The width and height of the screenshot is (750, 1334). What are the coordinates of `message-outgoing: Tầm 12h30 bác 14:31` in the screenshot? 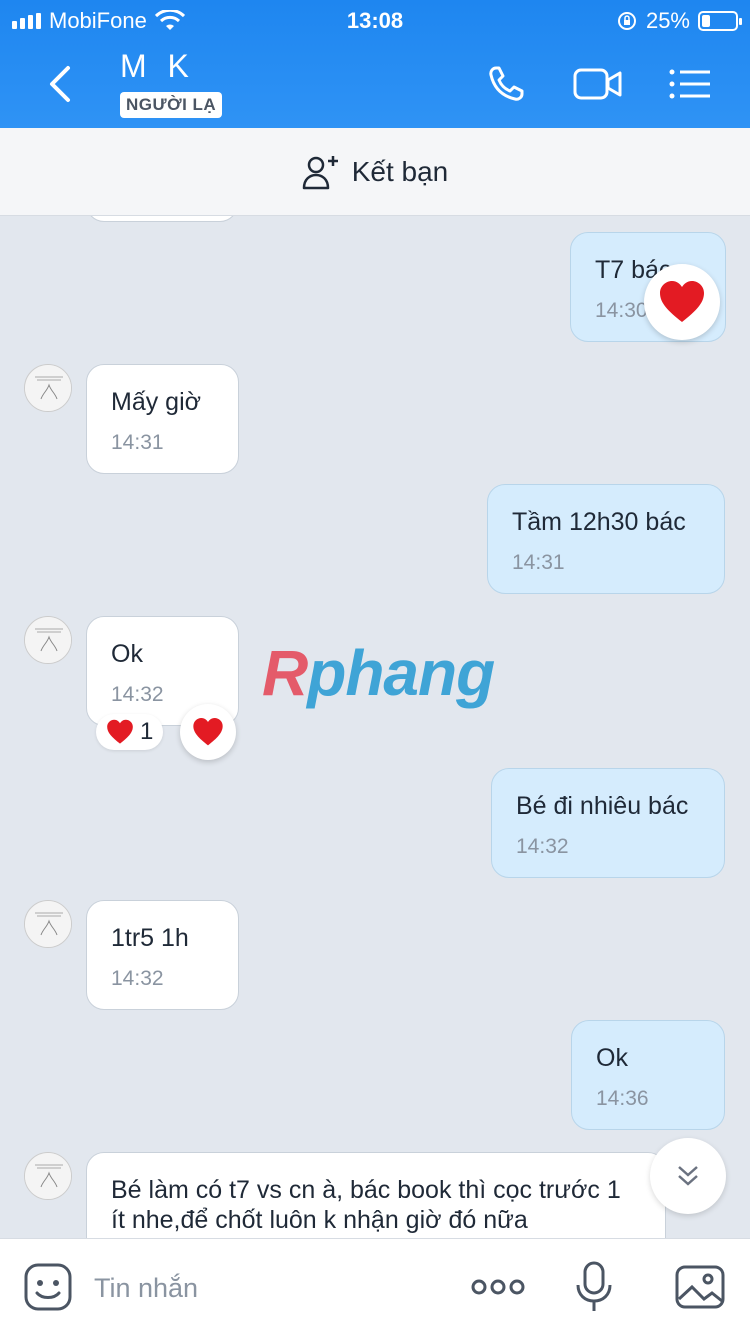 It's located at (606, 539).